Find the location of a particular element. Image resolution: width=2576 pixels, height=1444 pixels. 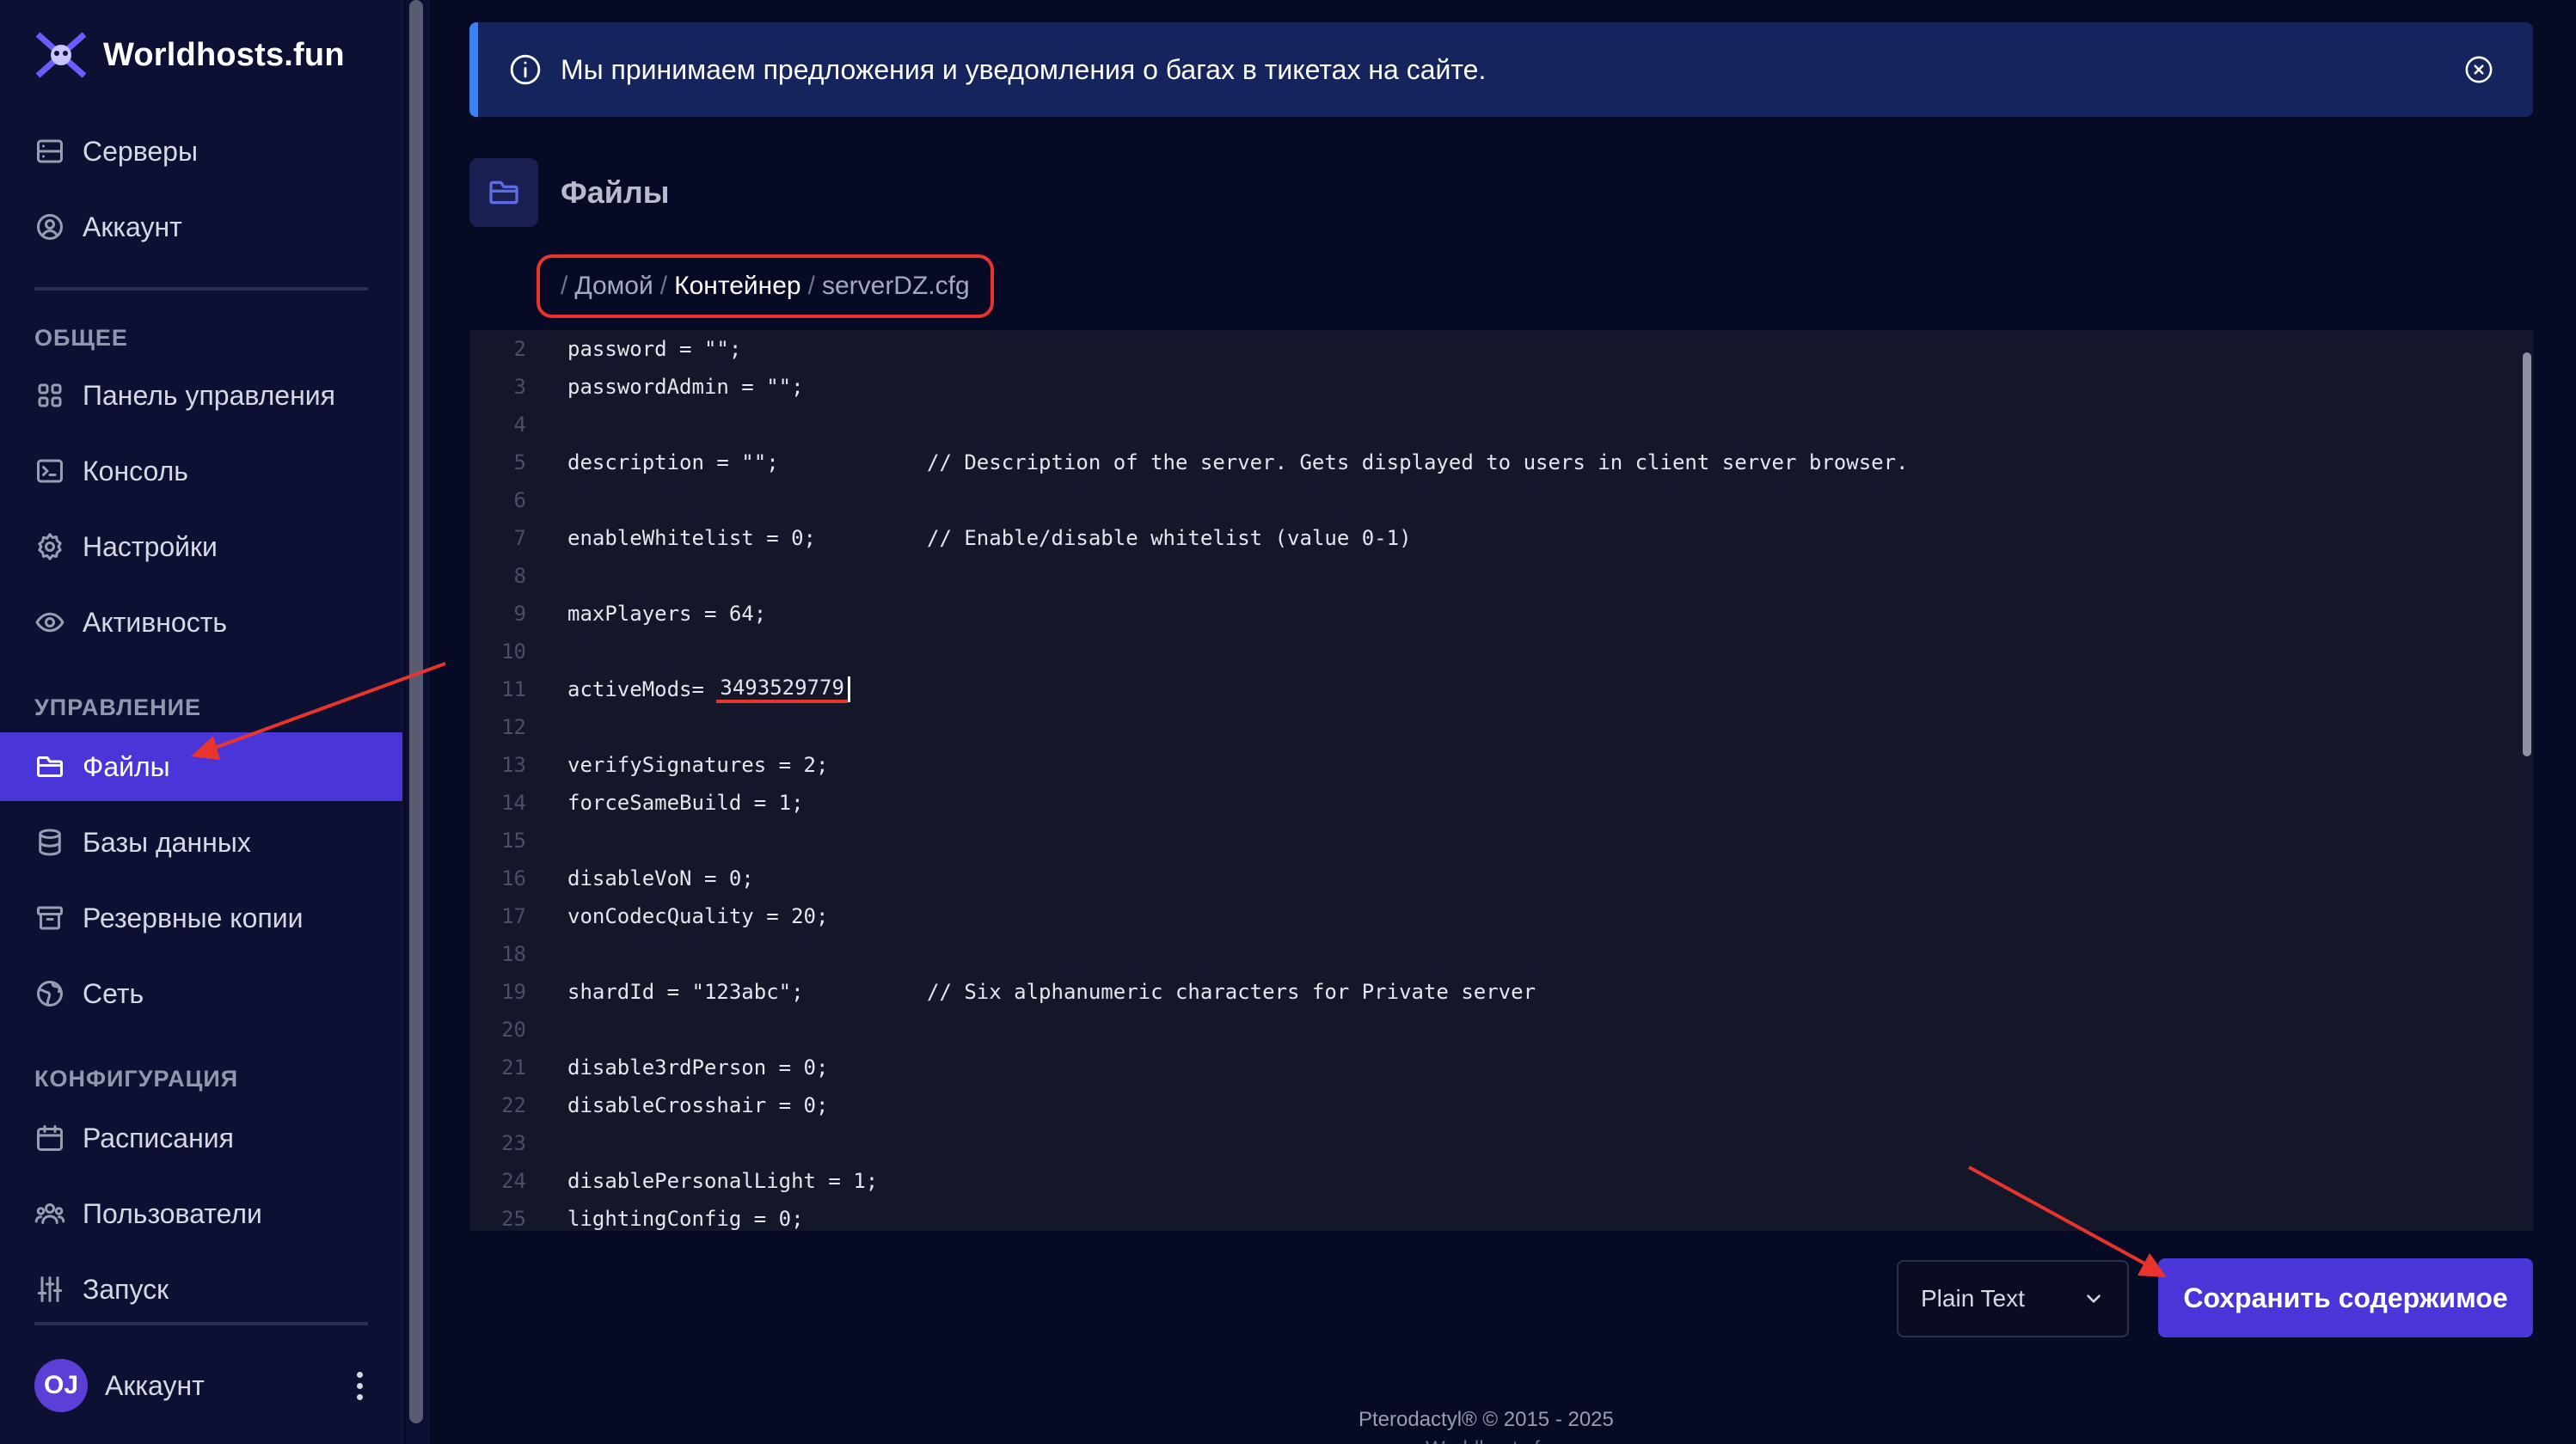

code-line: 6 is located at coordinates (1475, 500).